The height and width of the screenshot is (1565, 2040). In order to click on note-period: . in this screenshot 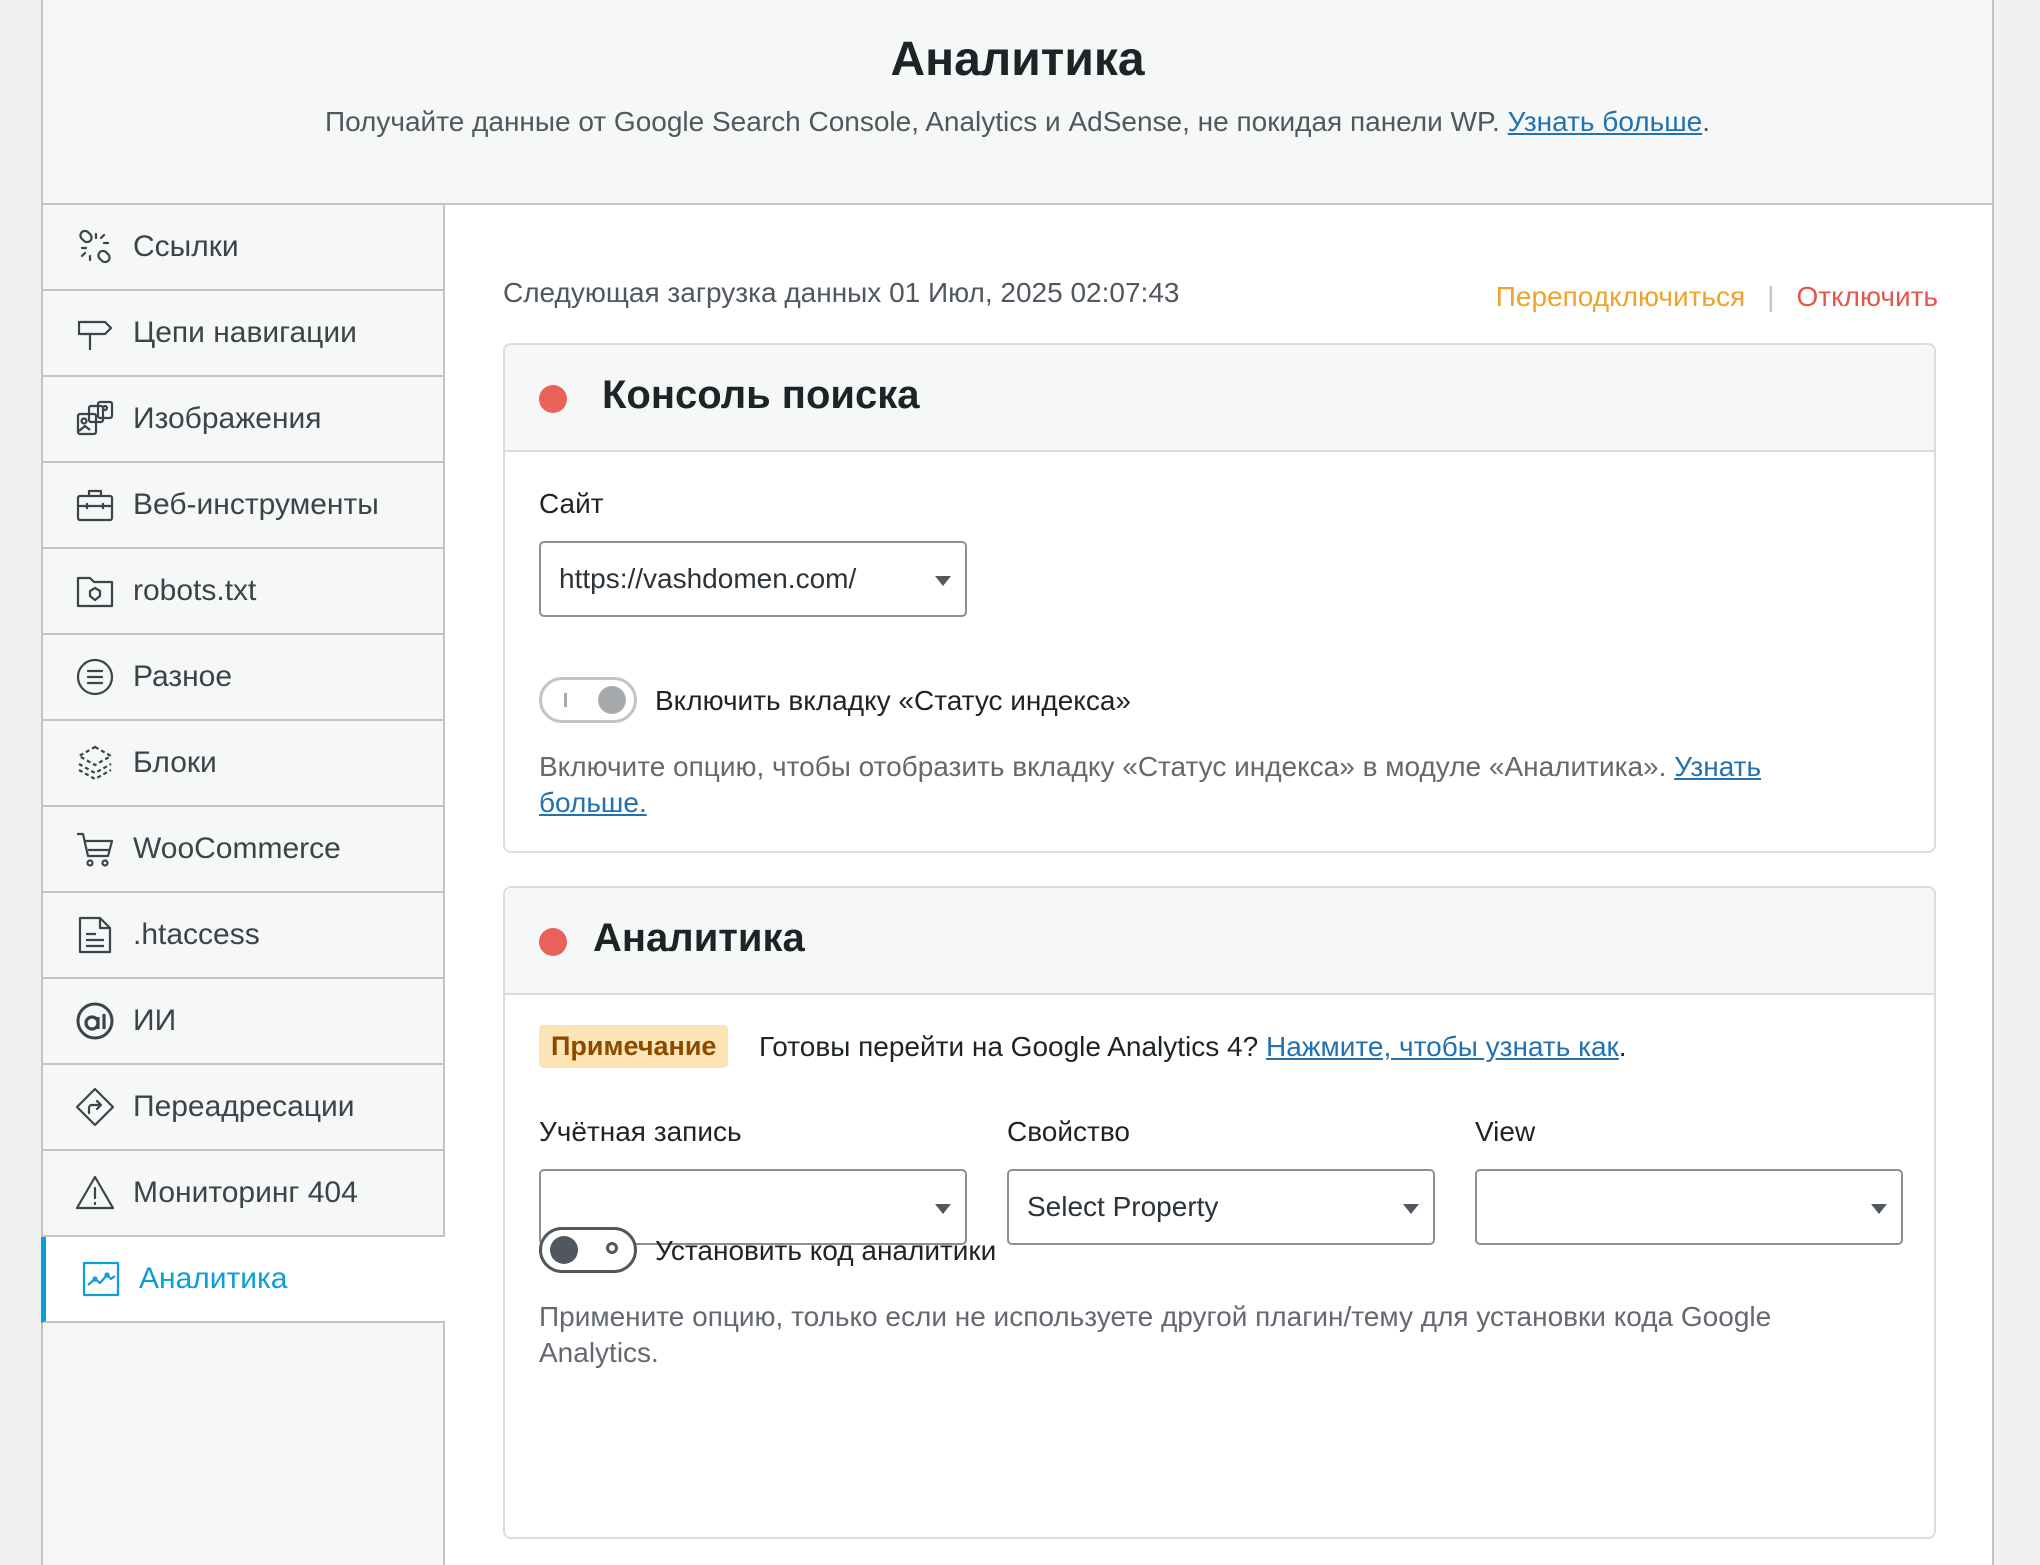, I will do `click(1622, 1046)`.